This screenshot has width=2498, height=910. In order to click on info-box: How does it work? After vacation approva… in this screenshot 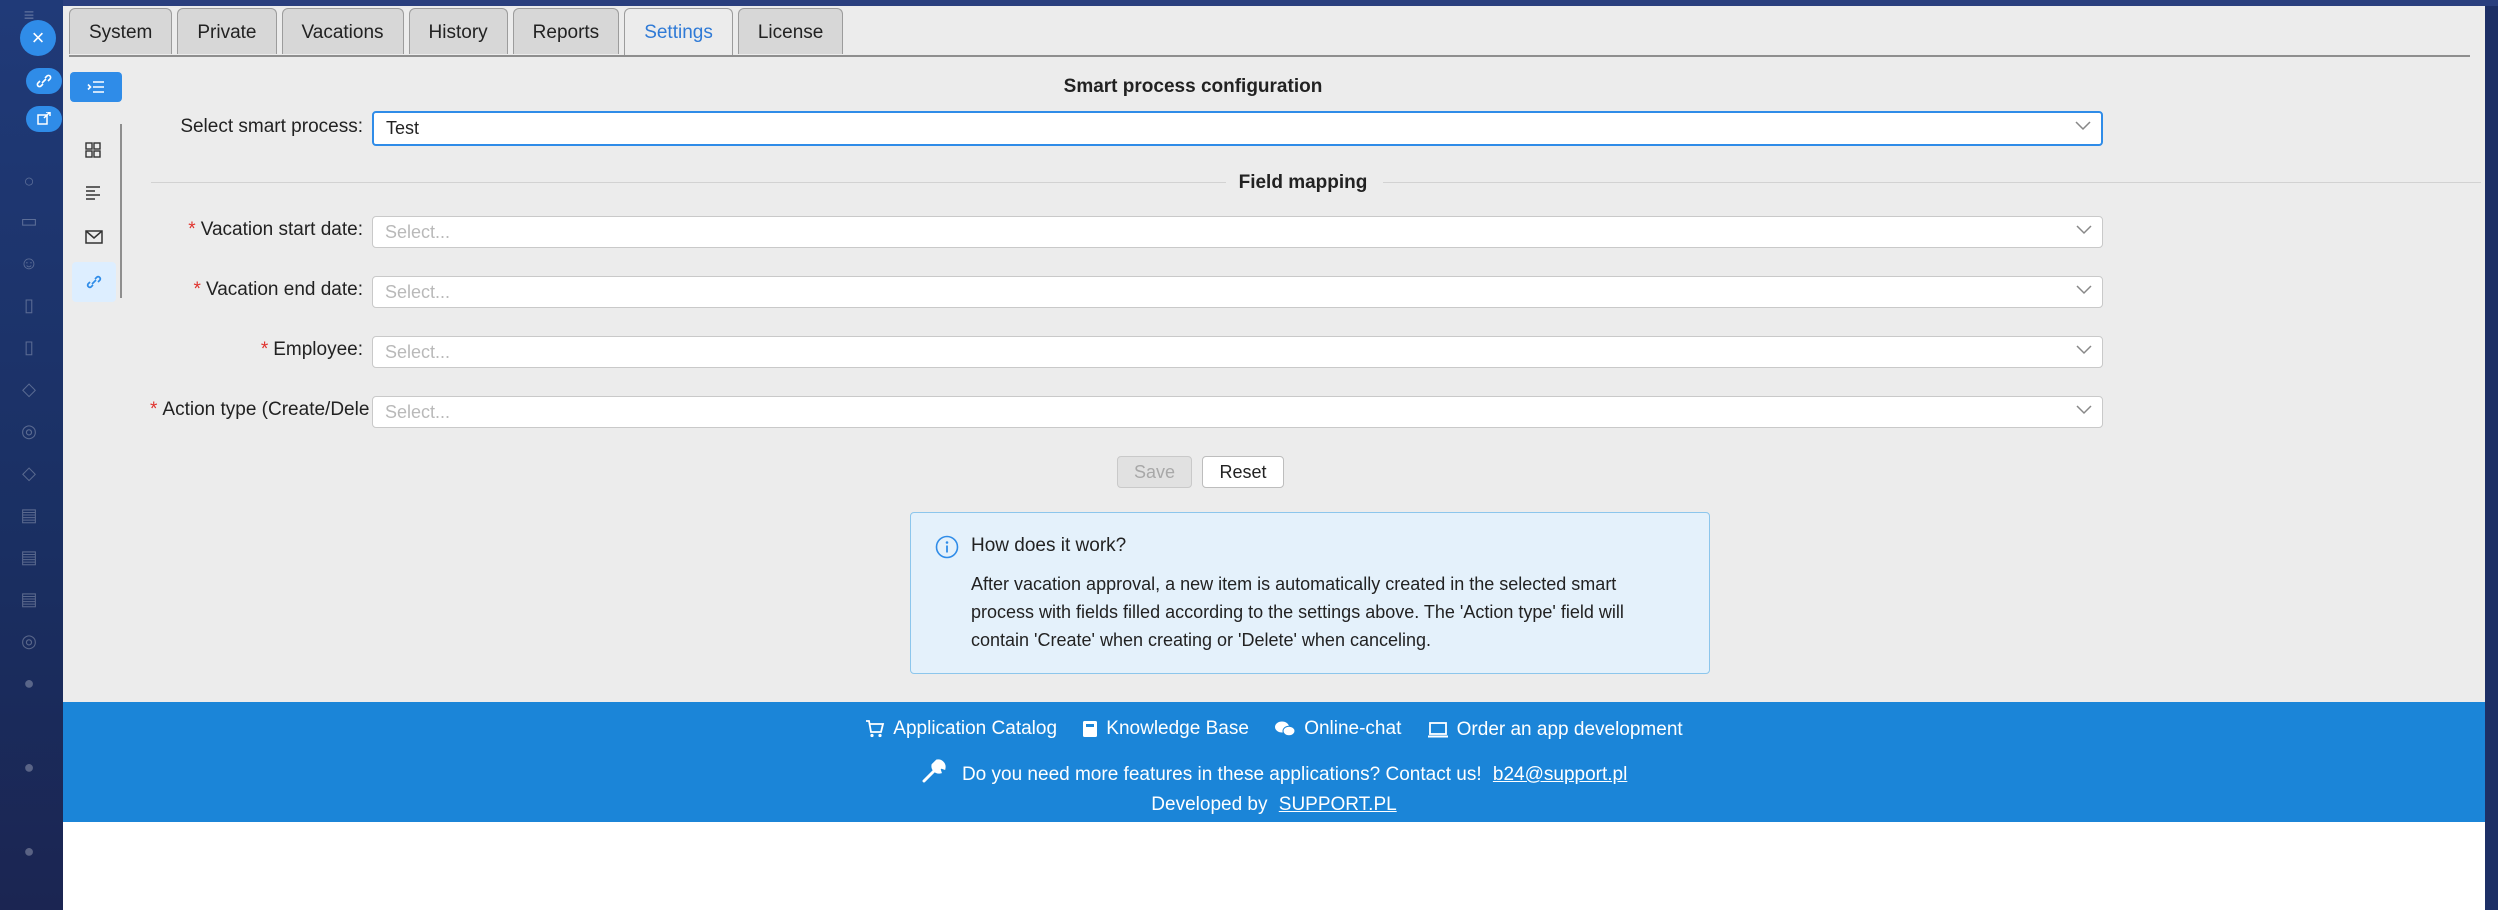, I will do `click(1310, 593)`.